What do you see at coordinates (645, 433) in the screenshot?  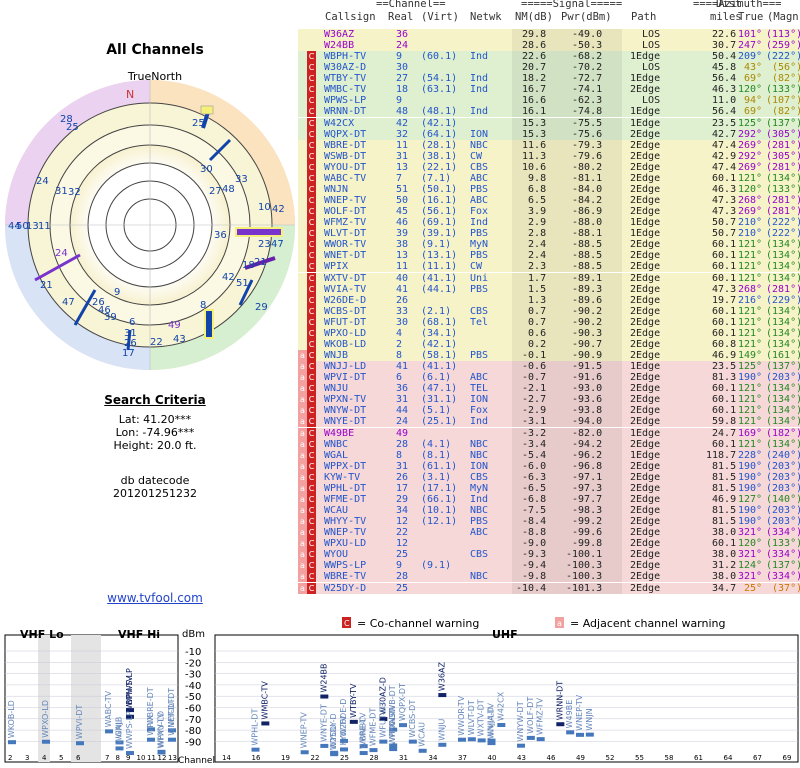 I see `path-value: 1Edge` at bounding box center [645, 433].